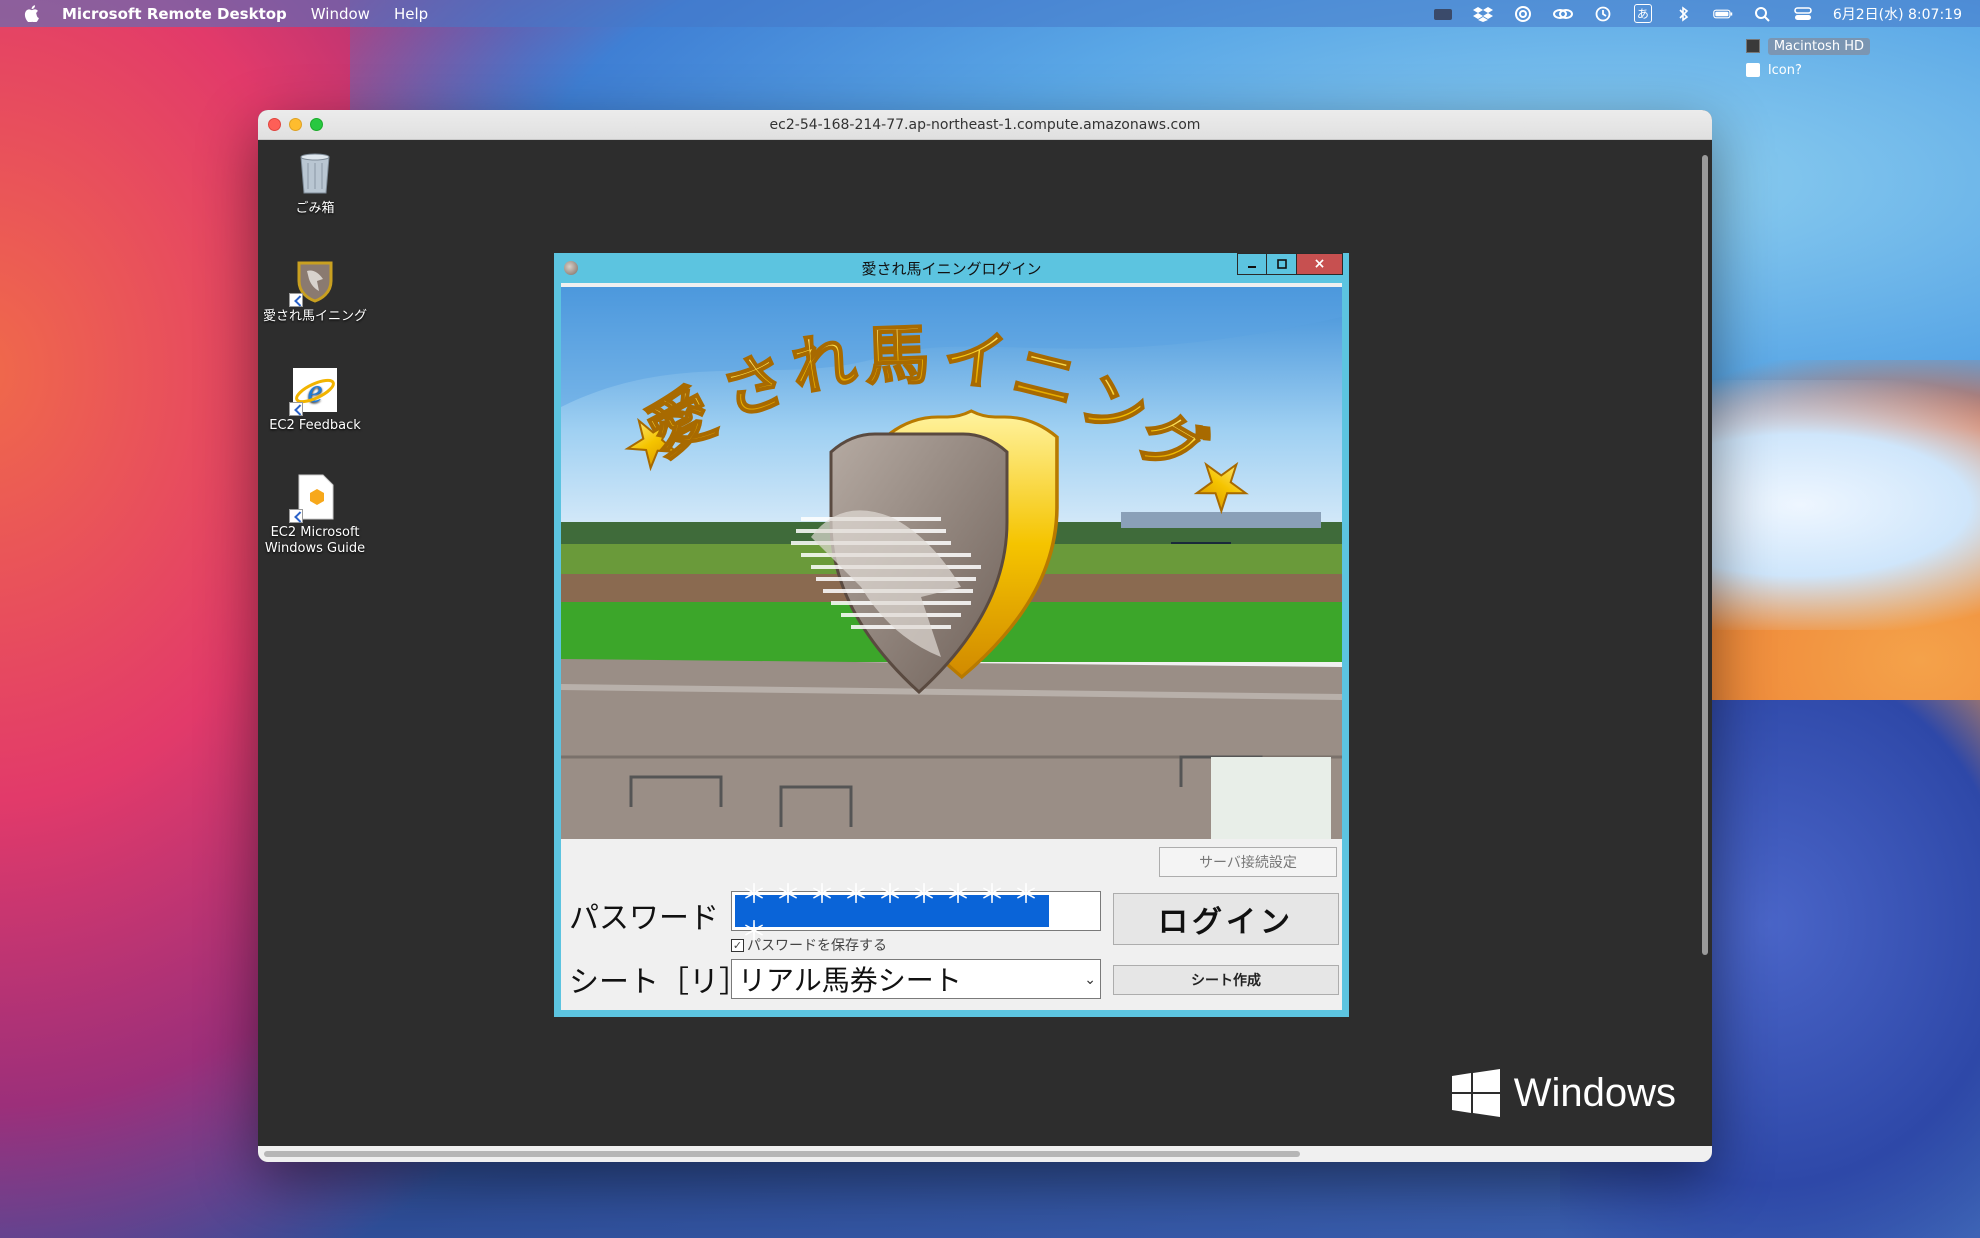 Image resolution: width=1980 pixels, height=1238 pixels. I want to click on creative-cloud-icon, so click(1523, 14).